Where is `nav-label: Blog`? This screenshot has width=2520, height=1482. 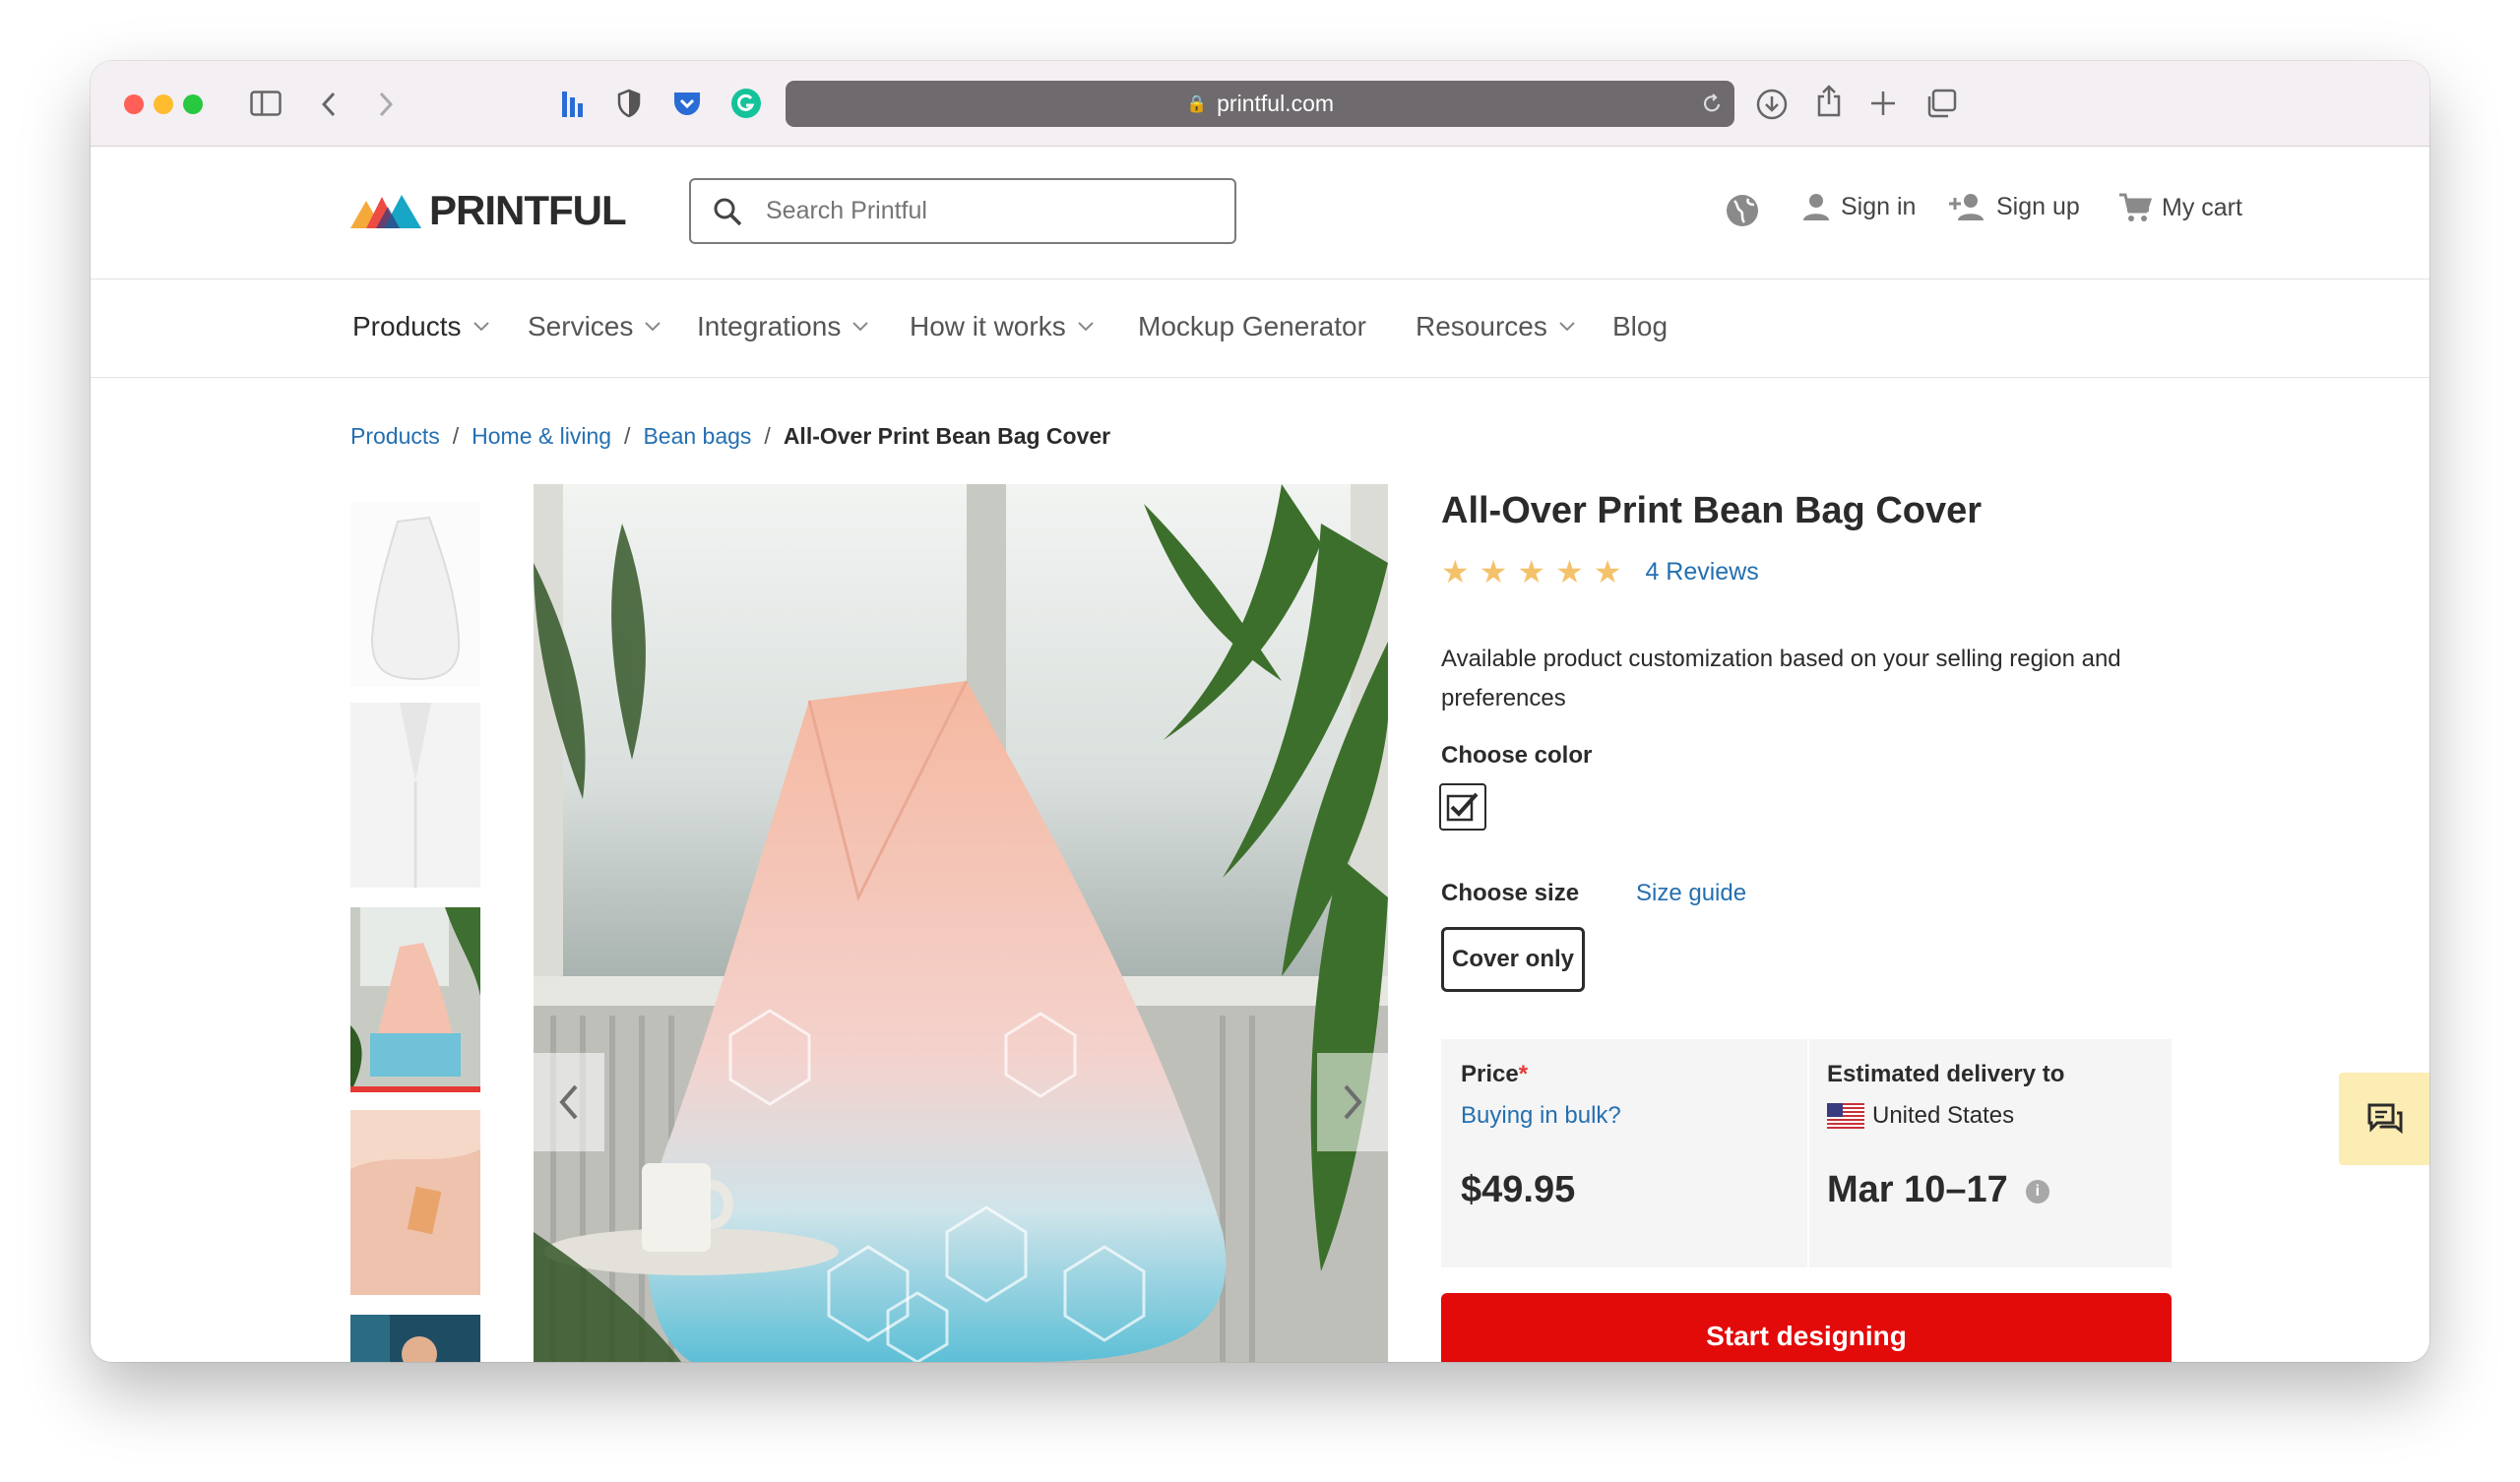
nav-label: Blog is located at coordinates (1640, 326).